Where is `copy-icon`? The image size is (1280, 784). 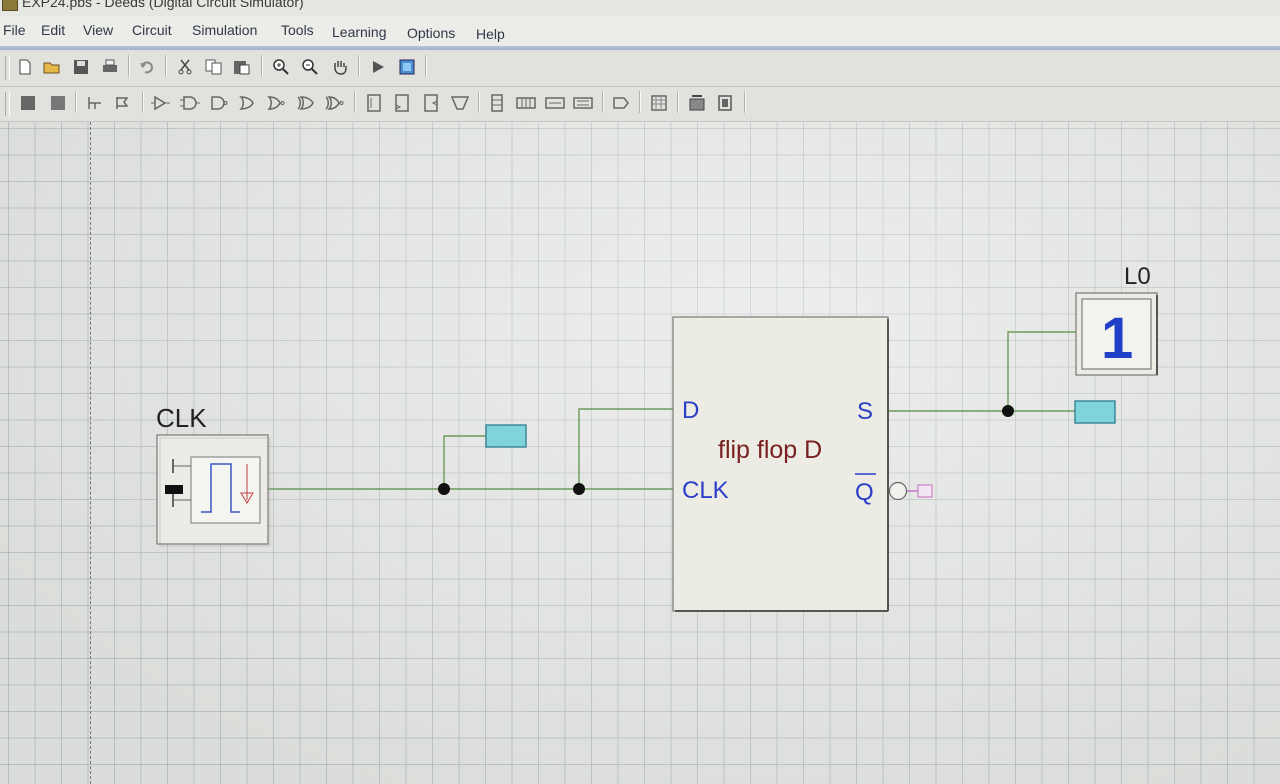 copy-icon is located at coordinates (214, 67).